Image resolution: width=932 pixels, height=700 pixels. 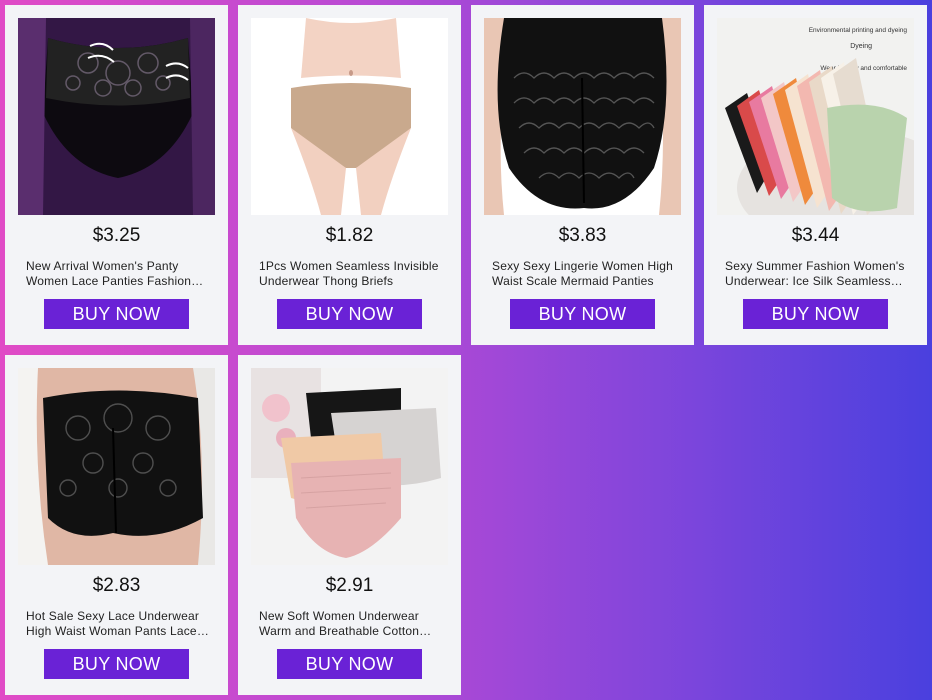 What do you see at coordinates (582, 235) in the screenshot?
I see `product-price: $3.83` at bounding box center [582, 235].